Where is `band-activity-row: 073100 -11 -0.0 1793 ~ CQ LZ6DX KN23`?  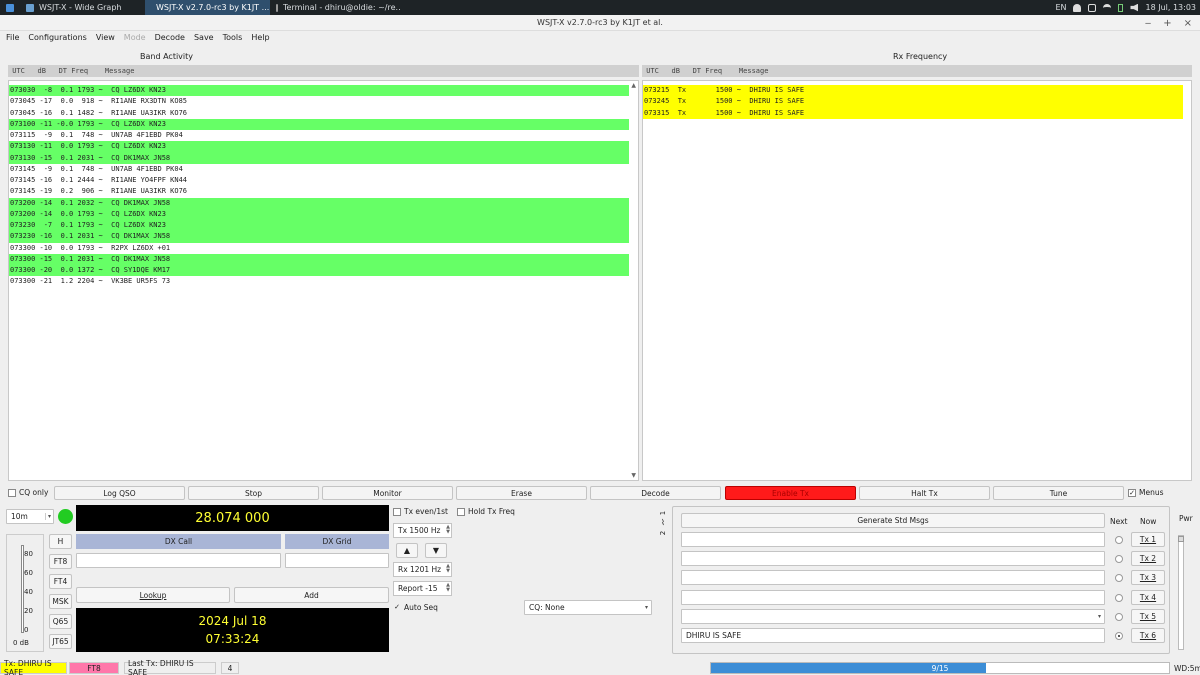
band-activity-row: 073100 -11 -0.0 1793 ~ CQ LZ6DX KN23 is located at coordinates (319, 124).